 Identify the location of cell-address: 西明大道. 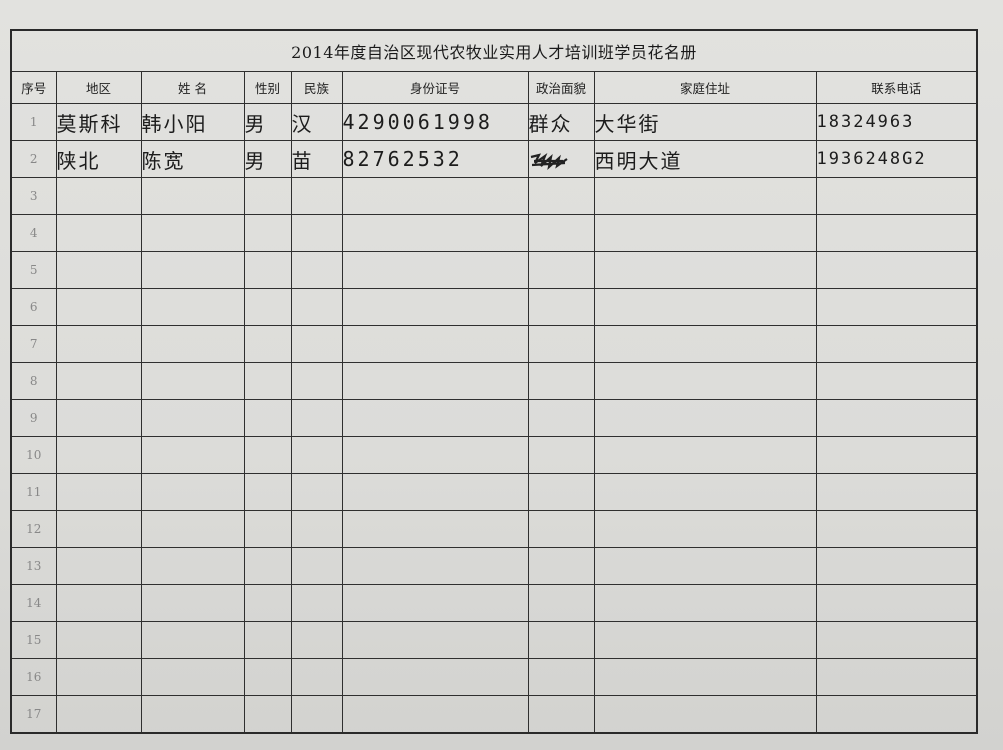
(705, 159).